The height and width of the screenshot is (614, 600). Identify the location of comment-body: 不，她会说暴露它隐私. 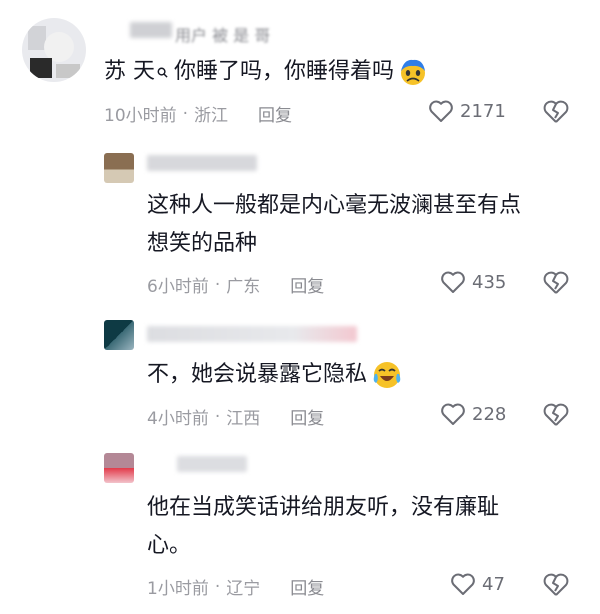
(257, 374).